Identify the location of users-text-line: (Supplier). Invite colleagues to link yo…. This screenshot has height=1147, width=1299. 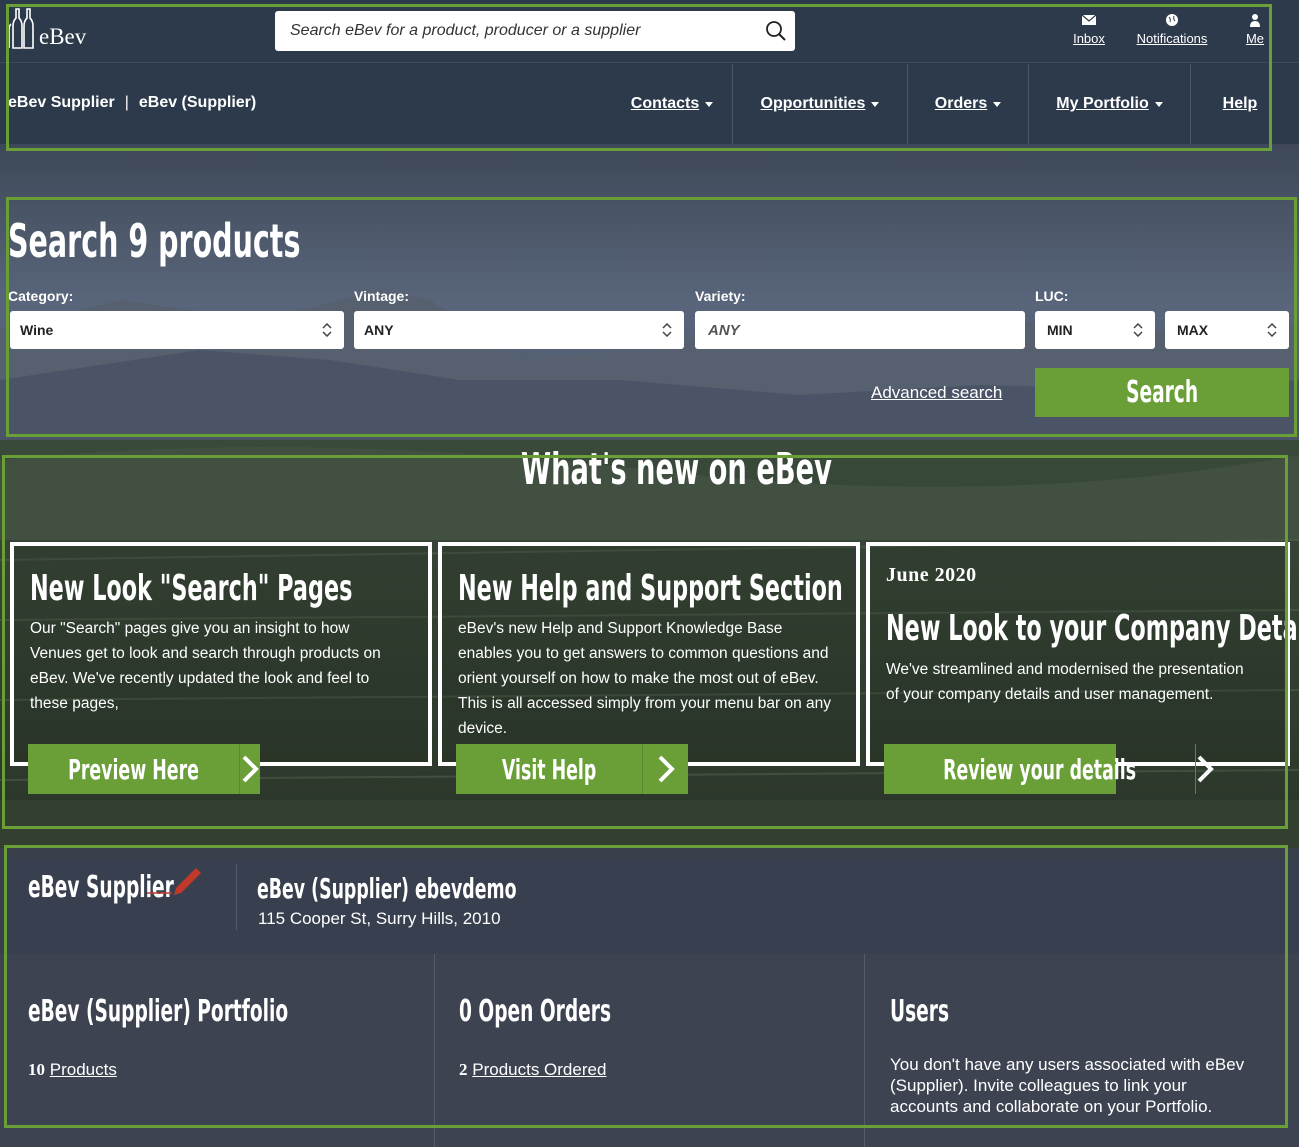
(1038, 1085).